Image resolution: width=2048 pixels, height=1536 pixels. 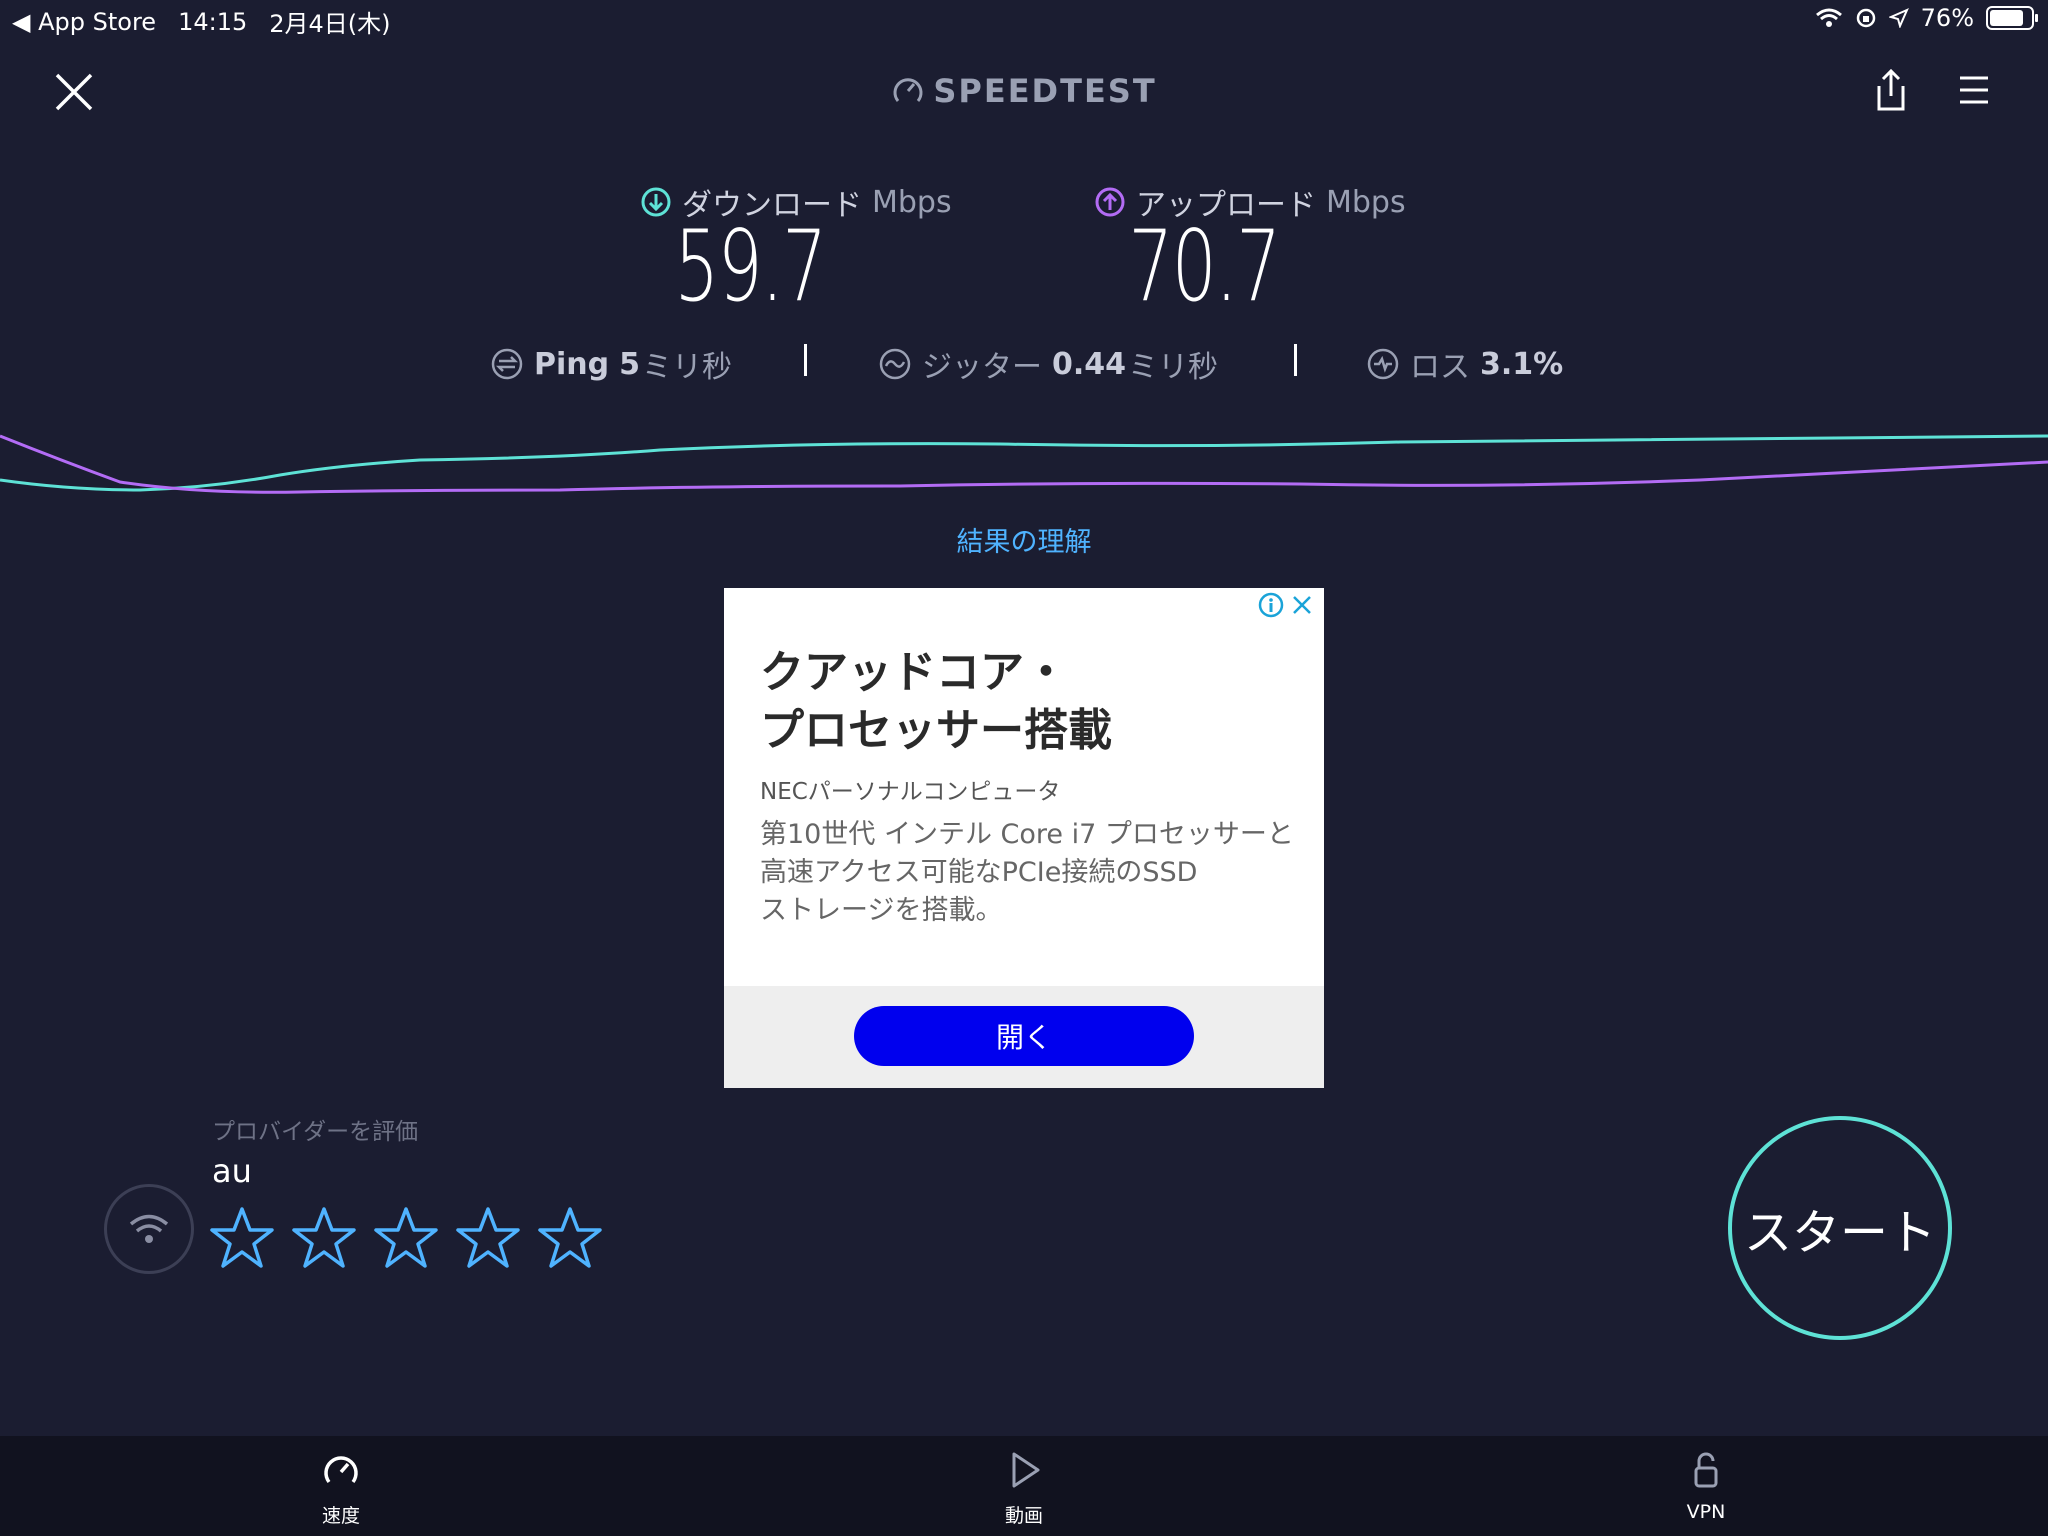 I want to click on tab-vpn: VPN, so click(x=1706, y=1486).